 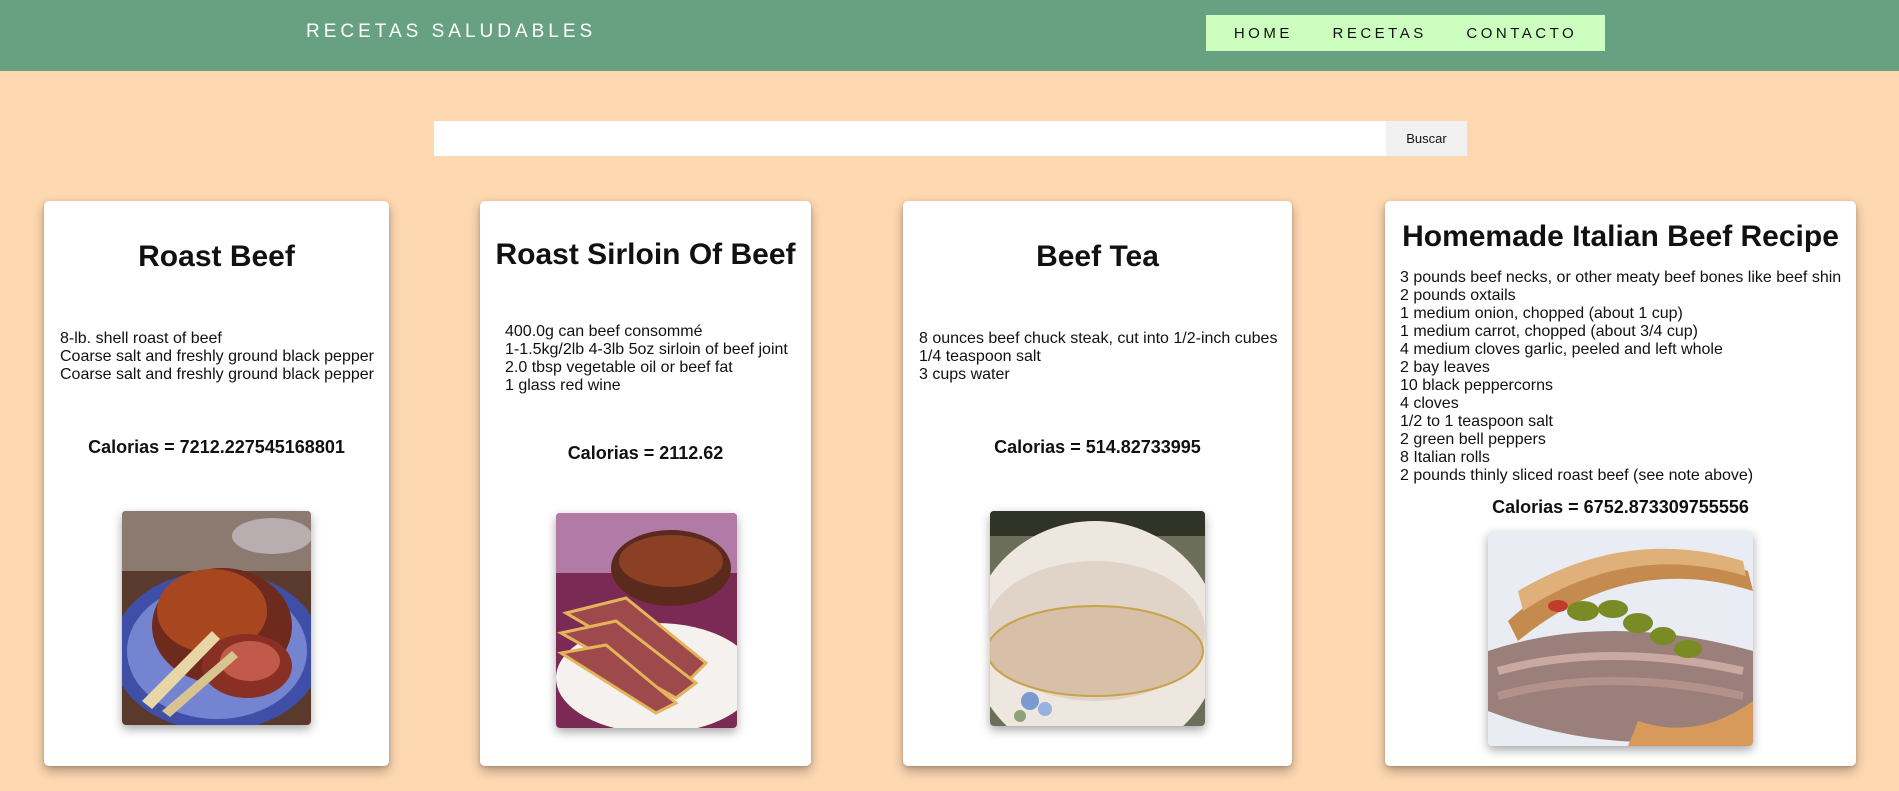 What do you see at coordinates (1263, 33) in the screenshot?
I see `nav-home-link: HOME` at bounding box center [1263, 33].